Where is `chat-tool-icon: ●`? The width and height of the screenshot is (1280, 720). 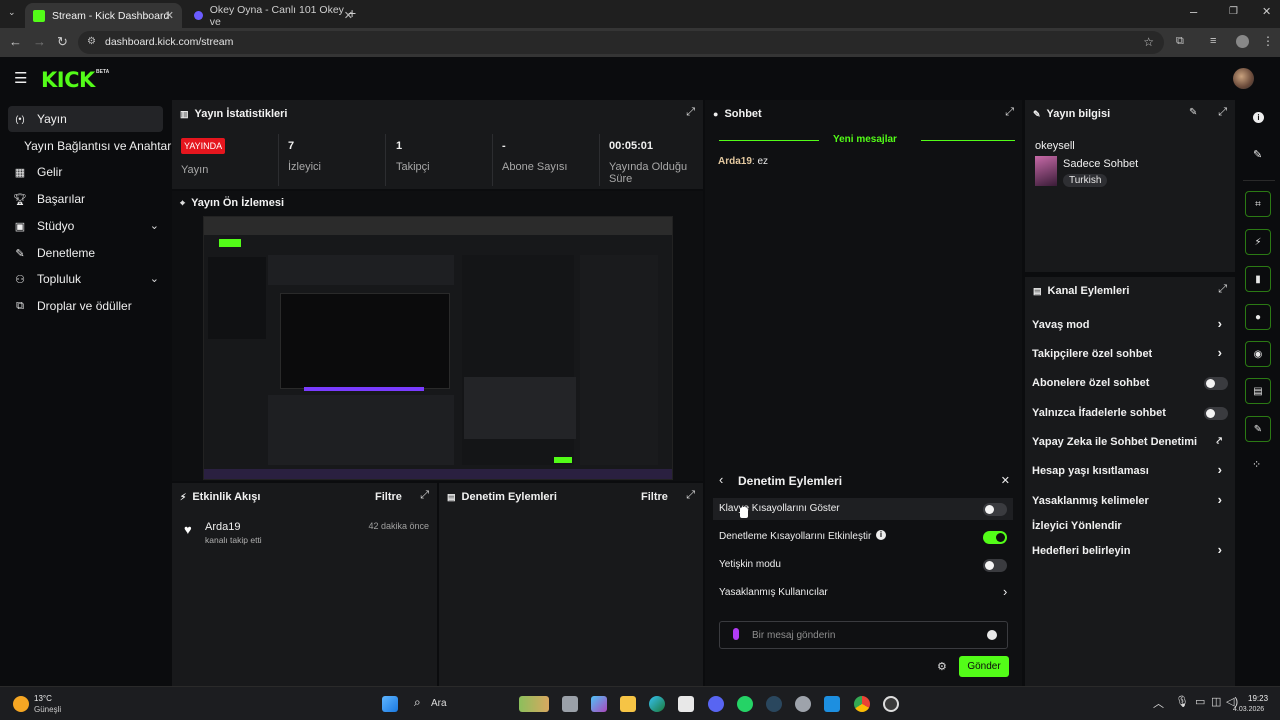 chat-tool-icon: ● is located at coordinates (1258, 317).